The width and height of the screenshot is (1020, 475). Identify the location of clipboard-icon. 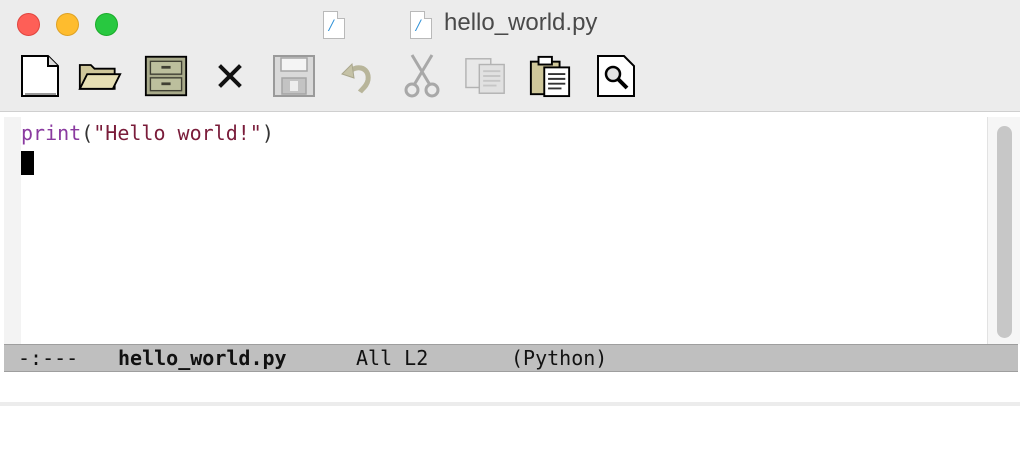
(550, 76).